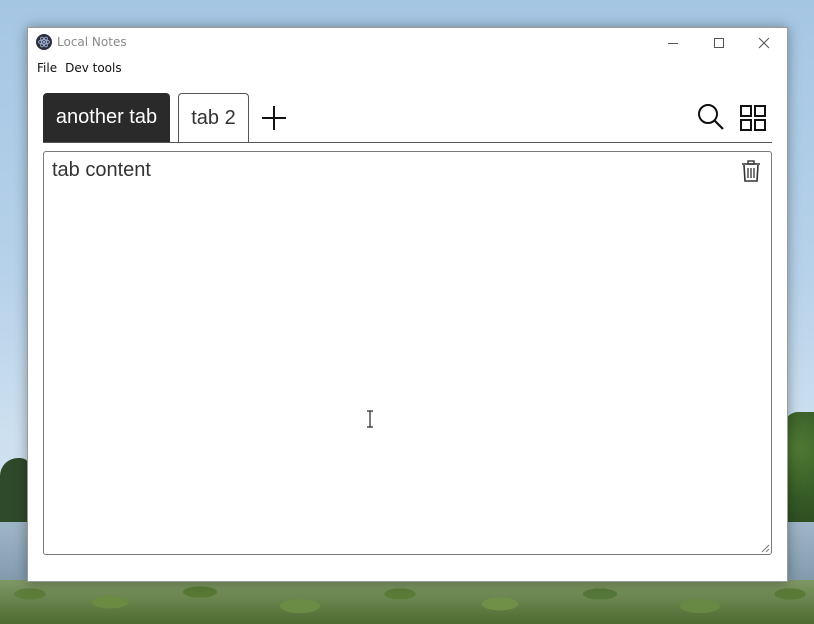  I want to click on close-icon, so click(764, 42).